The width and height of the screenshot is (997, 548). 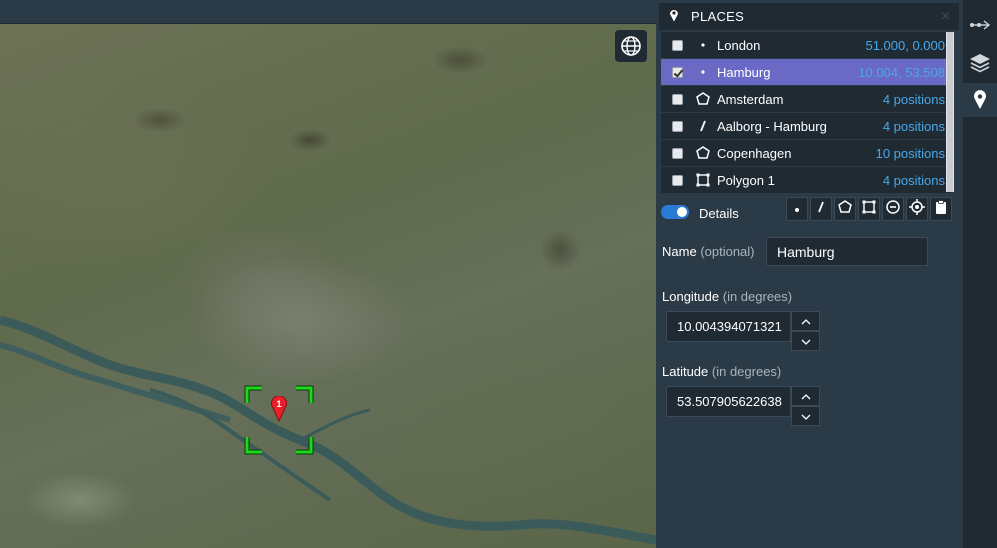 What do you see at coordinates (806, 99) in the screenshot?
I see `list-item-amsterdam: Amsterdam 4 positions` at bounding box center [806, 99].